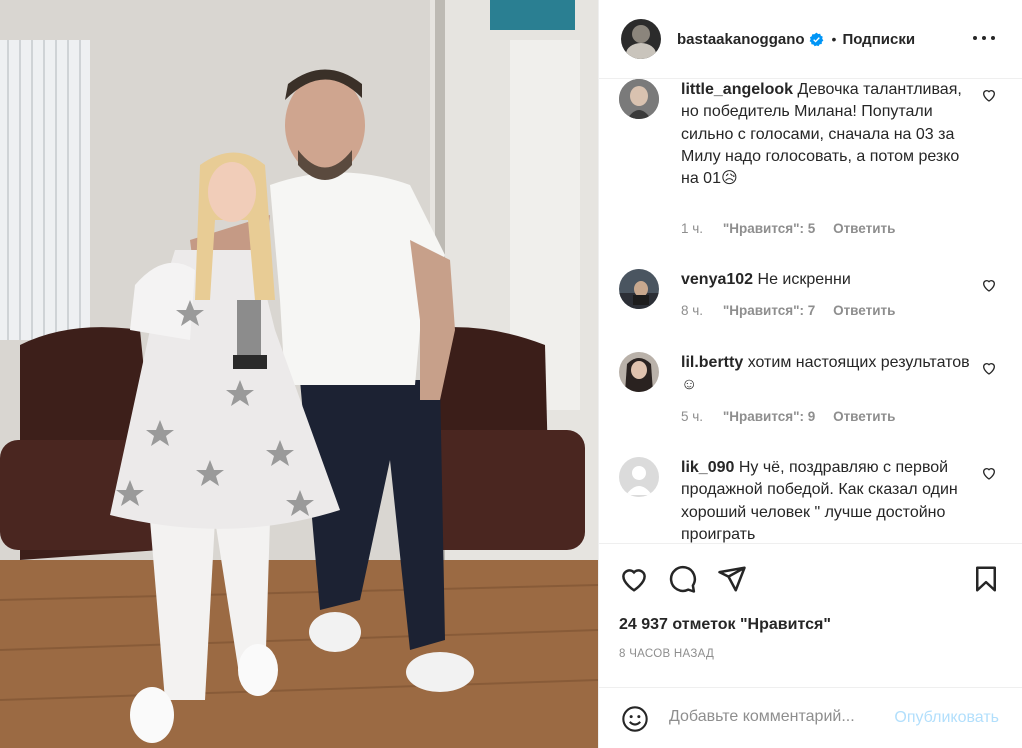 Image resolution: width=1022 pixels, height=748 pixels. What do you see at coordinates (984, 38) in the screenshot?
I see `more-options-icon` at bounding box center [984, 38].